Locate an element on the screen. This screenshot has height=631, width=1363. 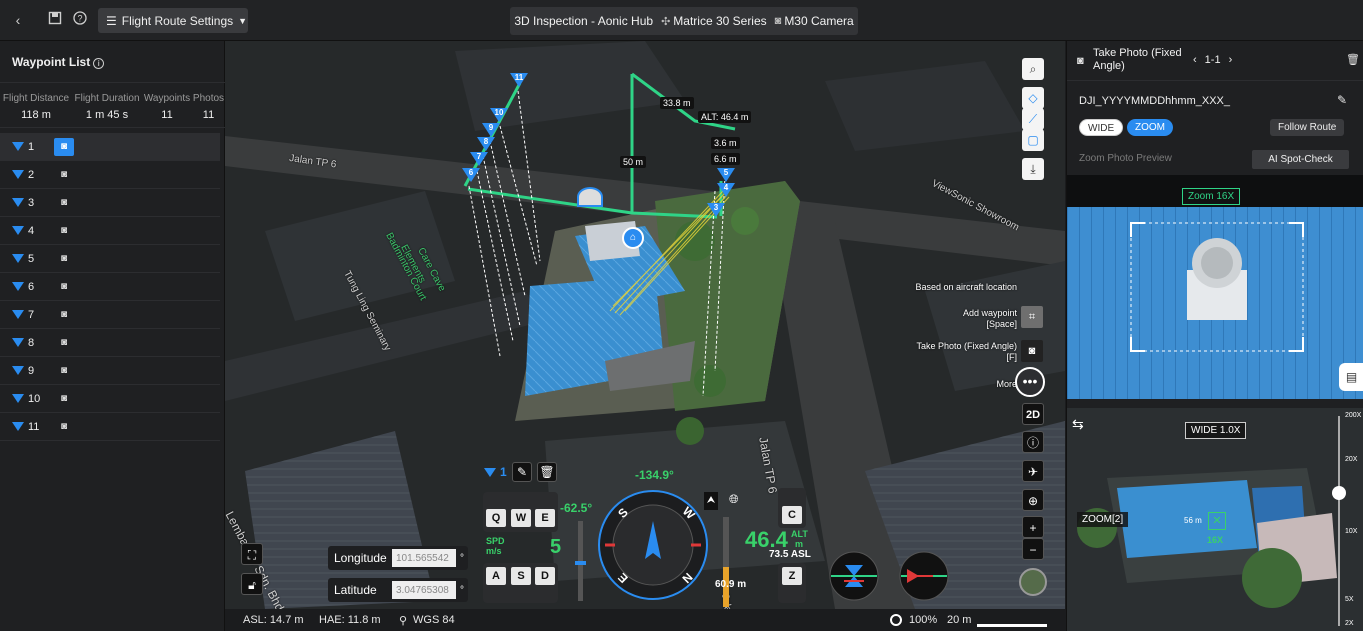
key-e: E is located at coordinates (545, 518).